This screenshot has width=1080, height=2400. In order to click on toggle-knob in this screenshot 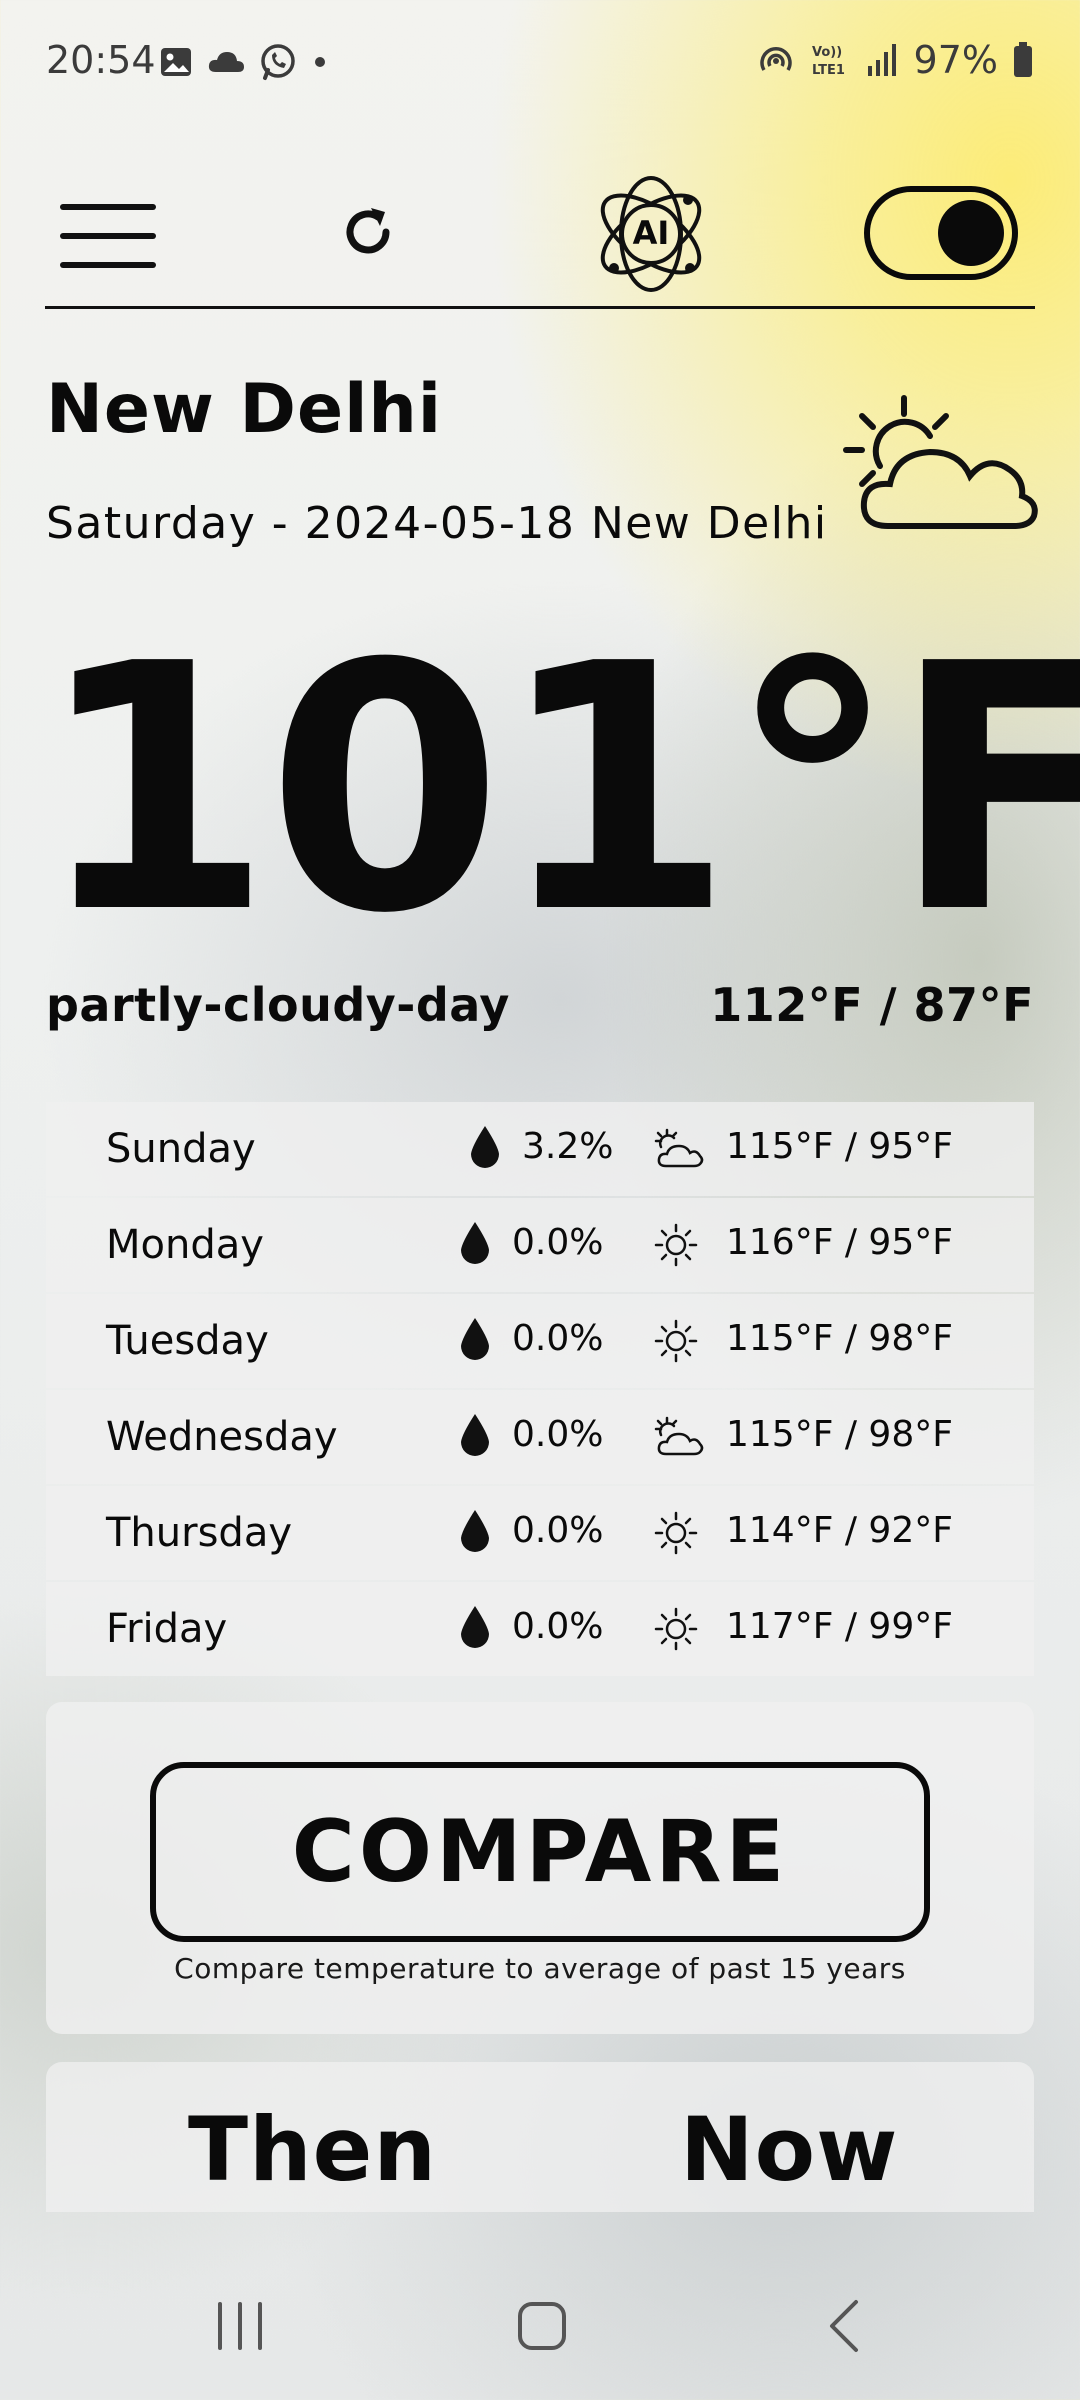, I will do `click(971, 233)`.